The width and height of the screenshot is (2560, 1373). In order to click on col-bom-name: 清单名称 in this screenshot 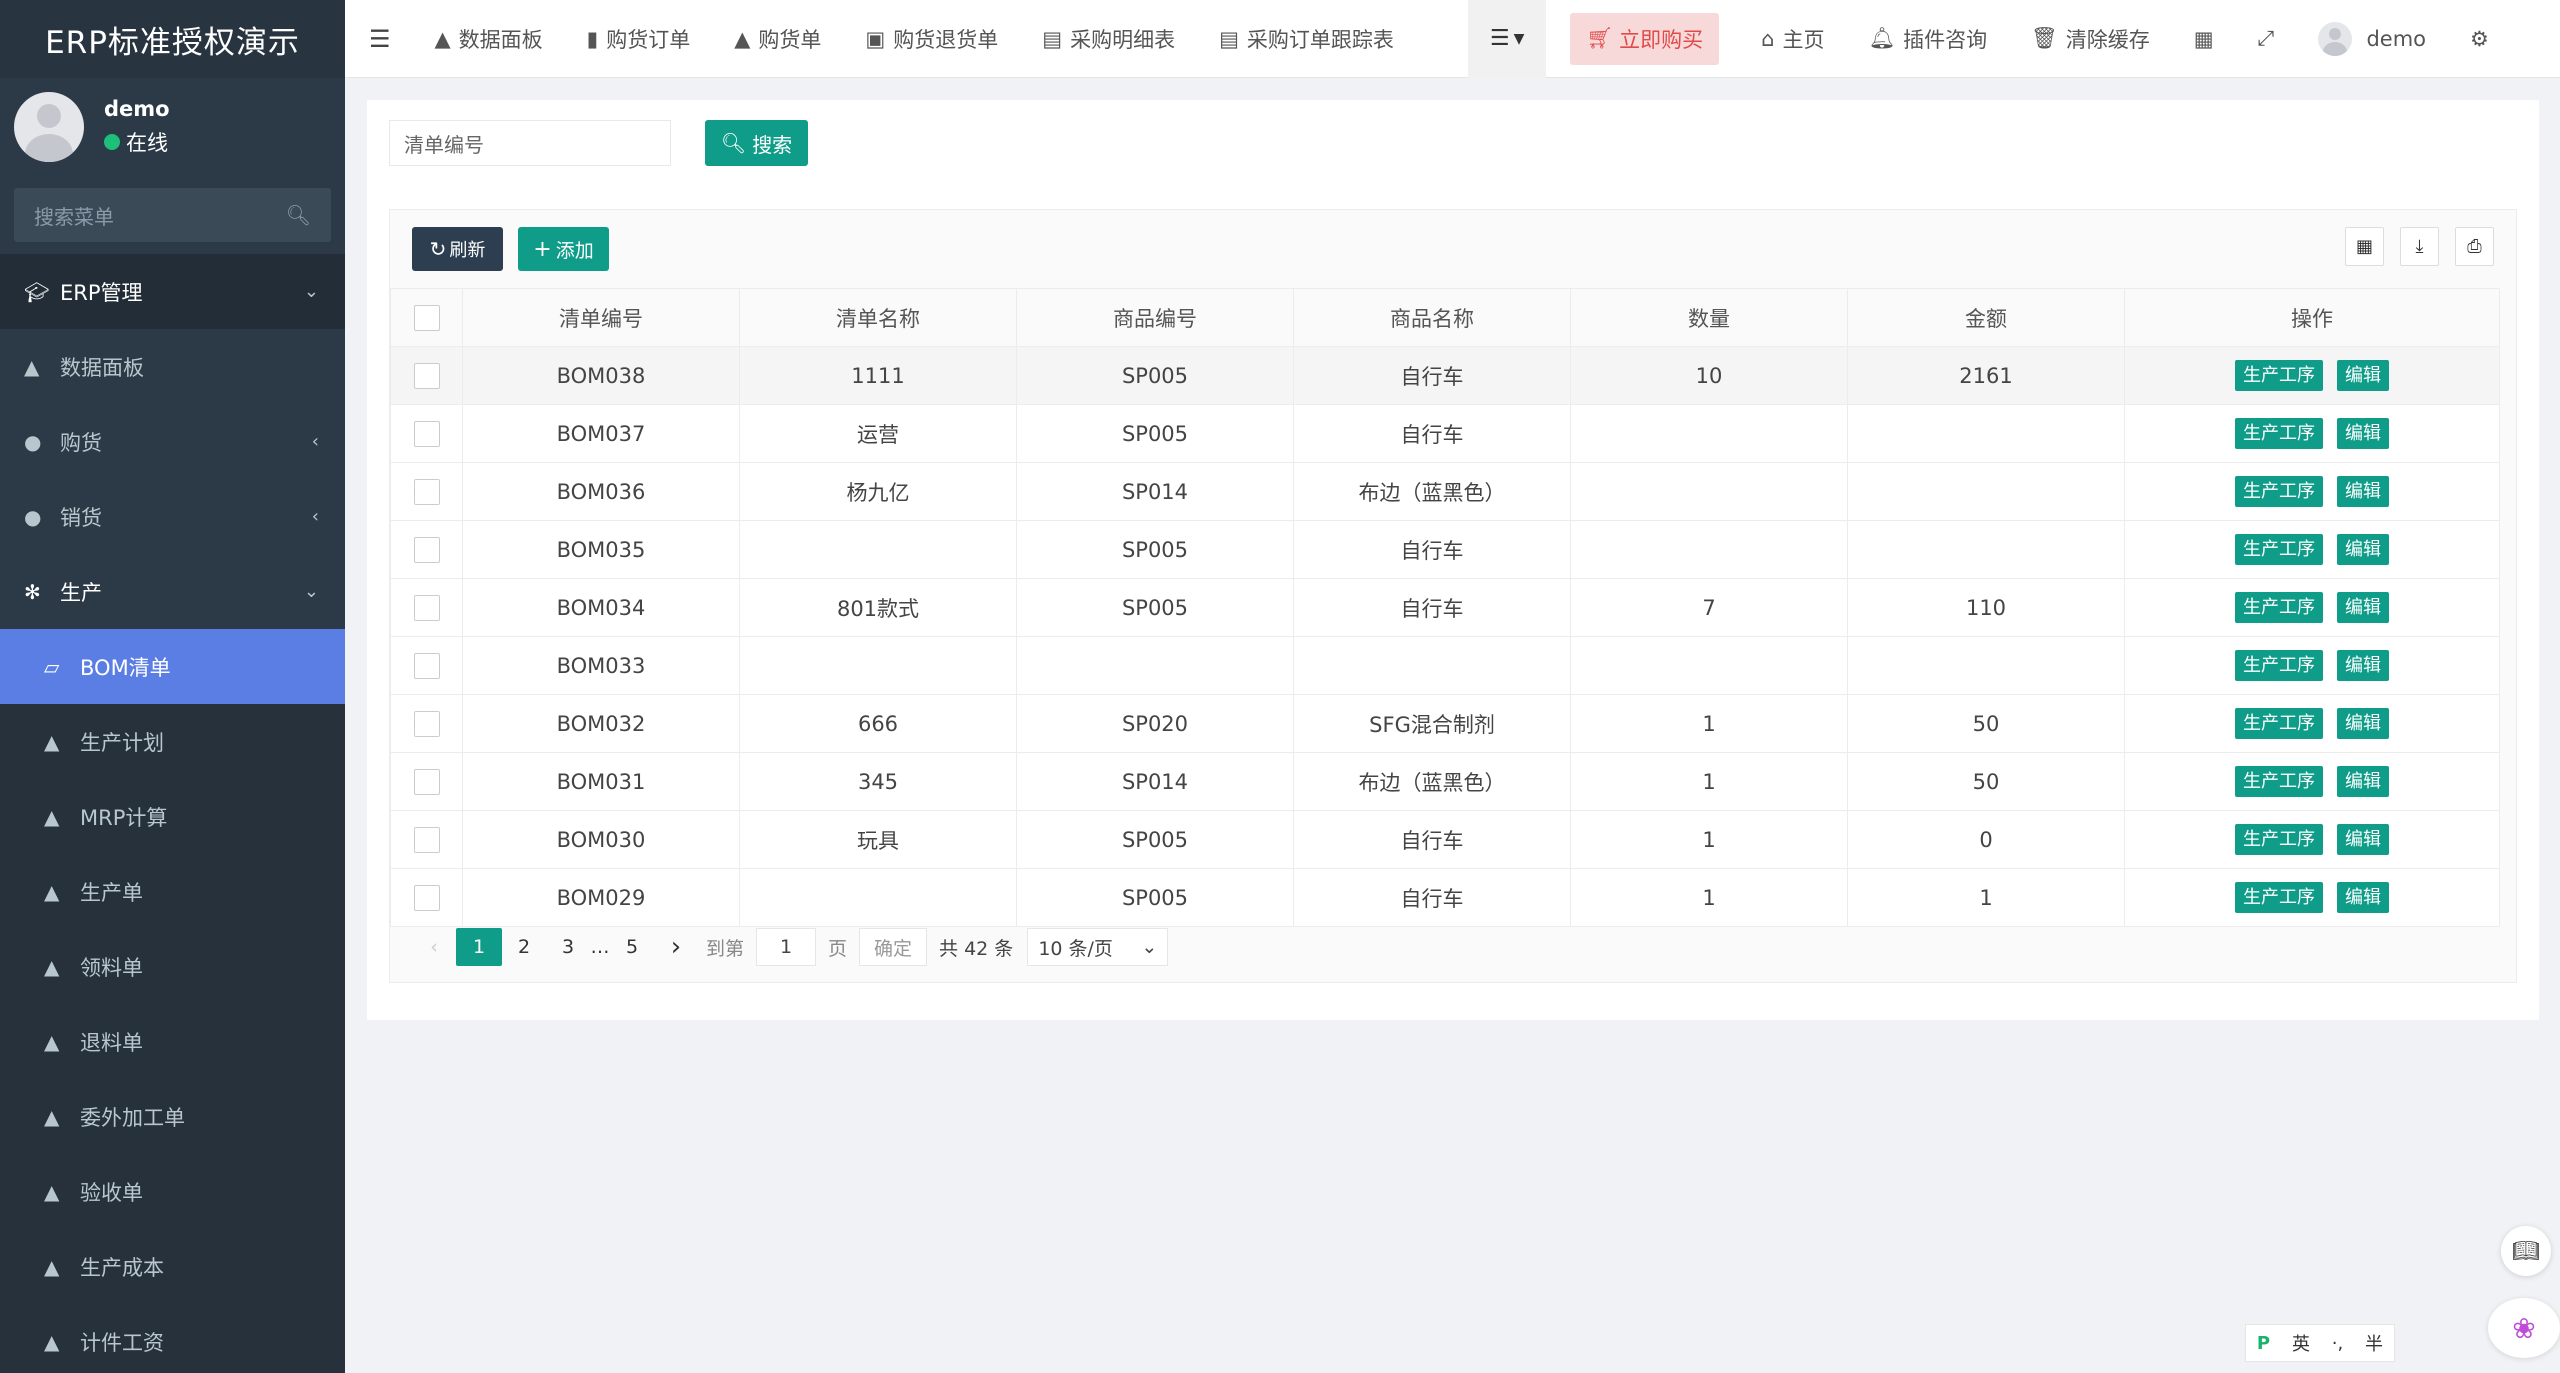, I will do `click(878, 317)`.